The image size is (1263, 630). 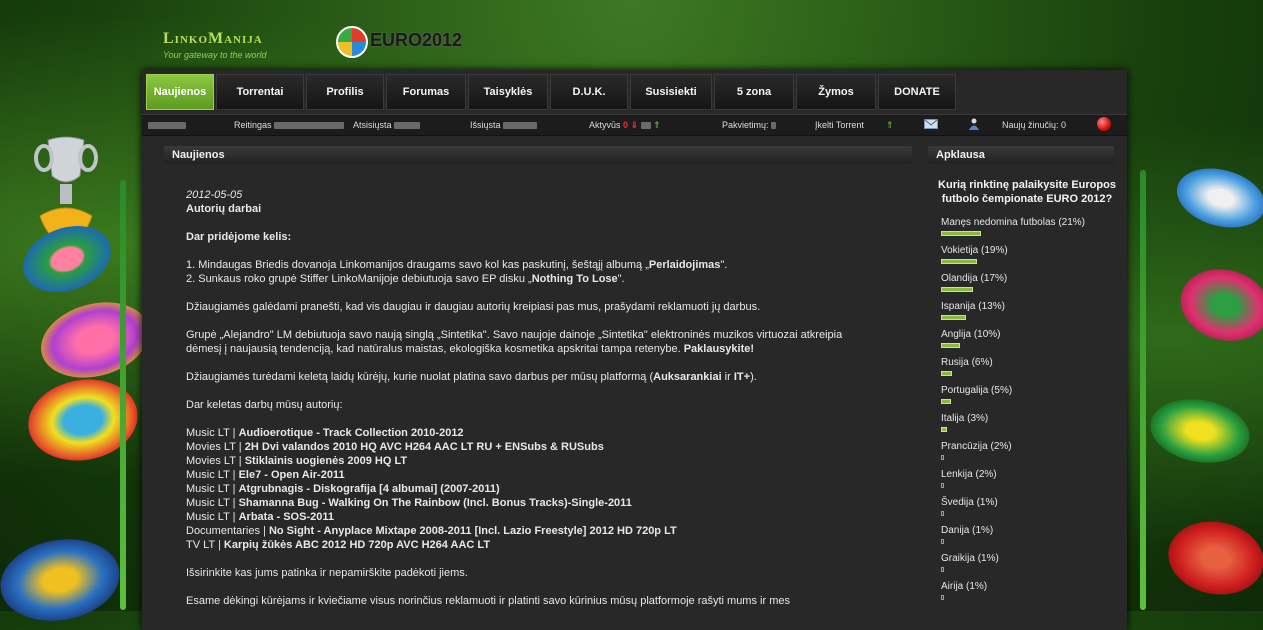 I want to click on site-logo: LinkoManija Your gateway to the world, so click(x=215, y=45).